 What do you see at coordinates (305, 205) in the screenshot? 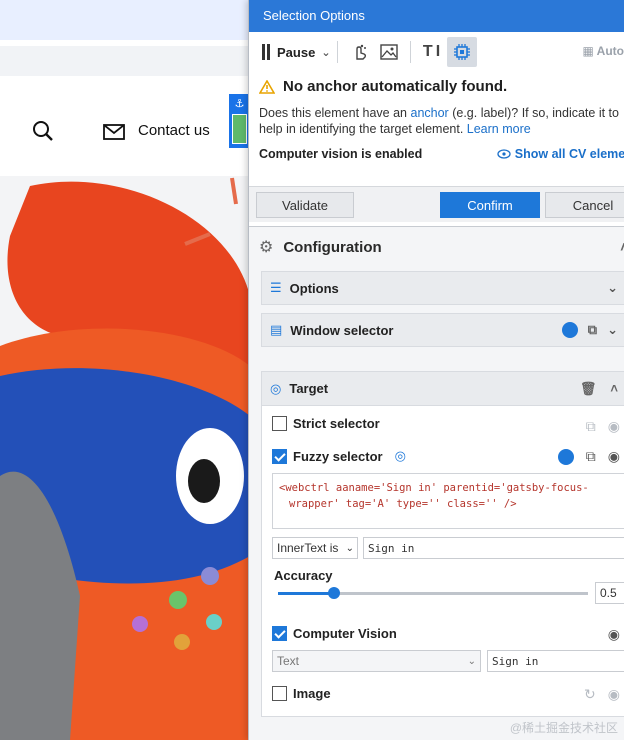
I see `validate-button: Validate` at bounding box center [305, 205].